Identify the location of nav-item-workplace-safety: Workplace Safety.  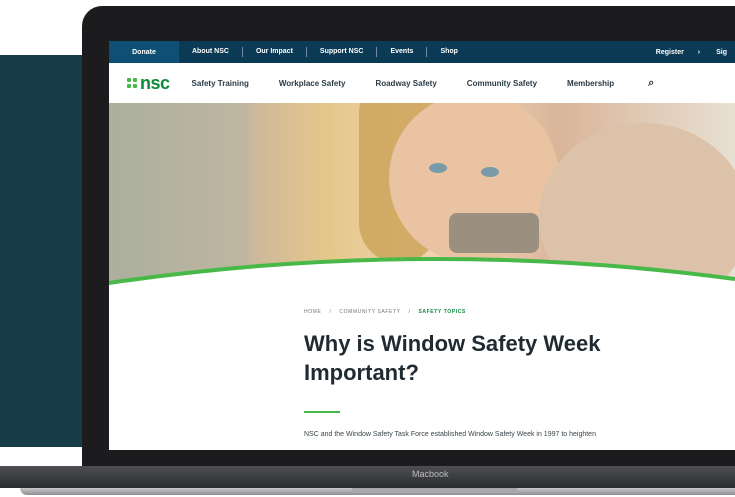
(312, 83).